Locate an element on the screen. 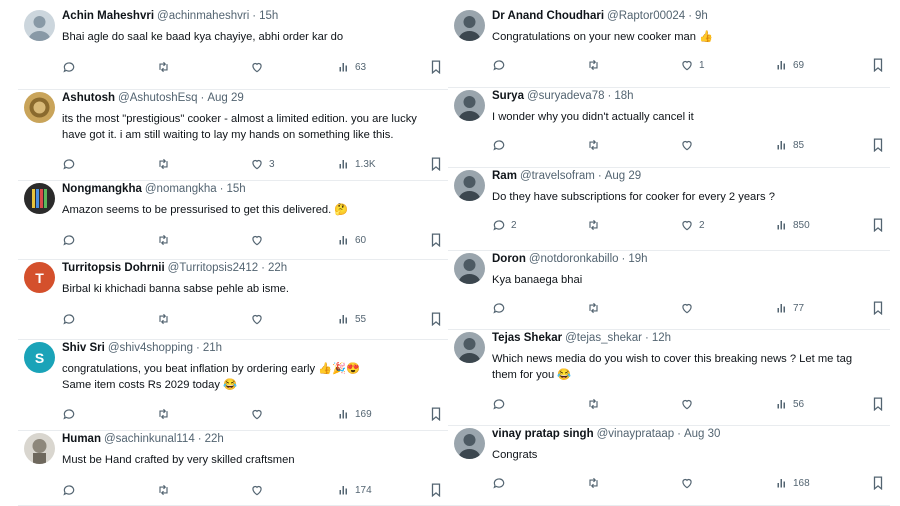 This screenshot has height=506, width=900. handle: @travelsofram is located at coordinates (557, 176).